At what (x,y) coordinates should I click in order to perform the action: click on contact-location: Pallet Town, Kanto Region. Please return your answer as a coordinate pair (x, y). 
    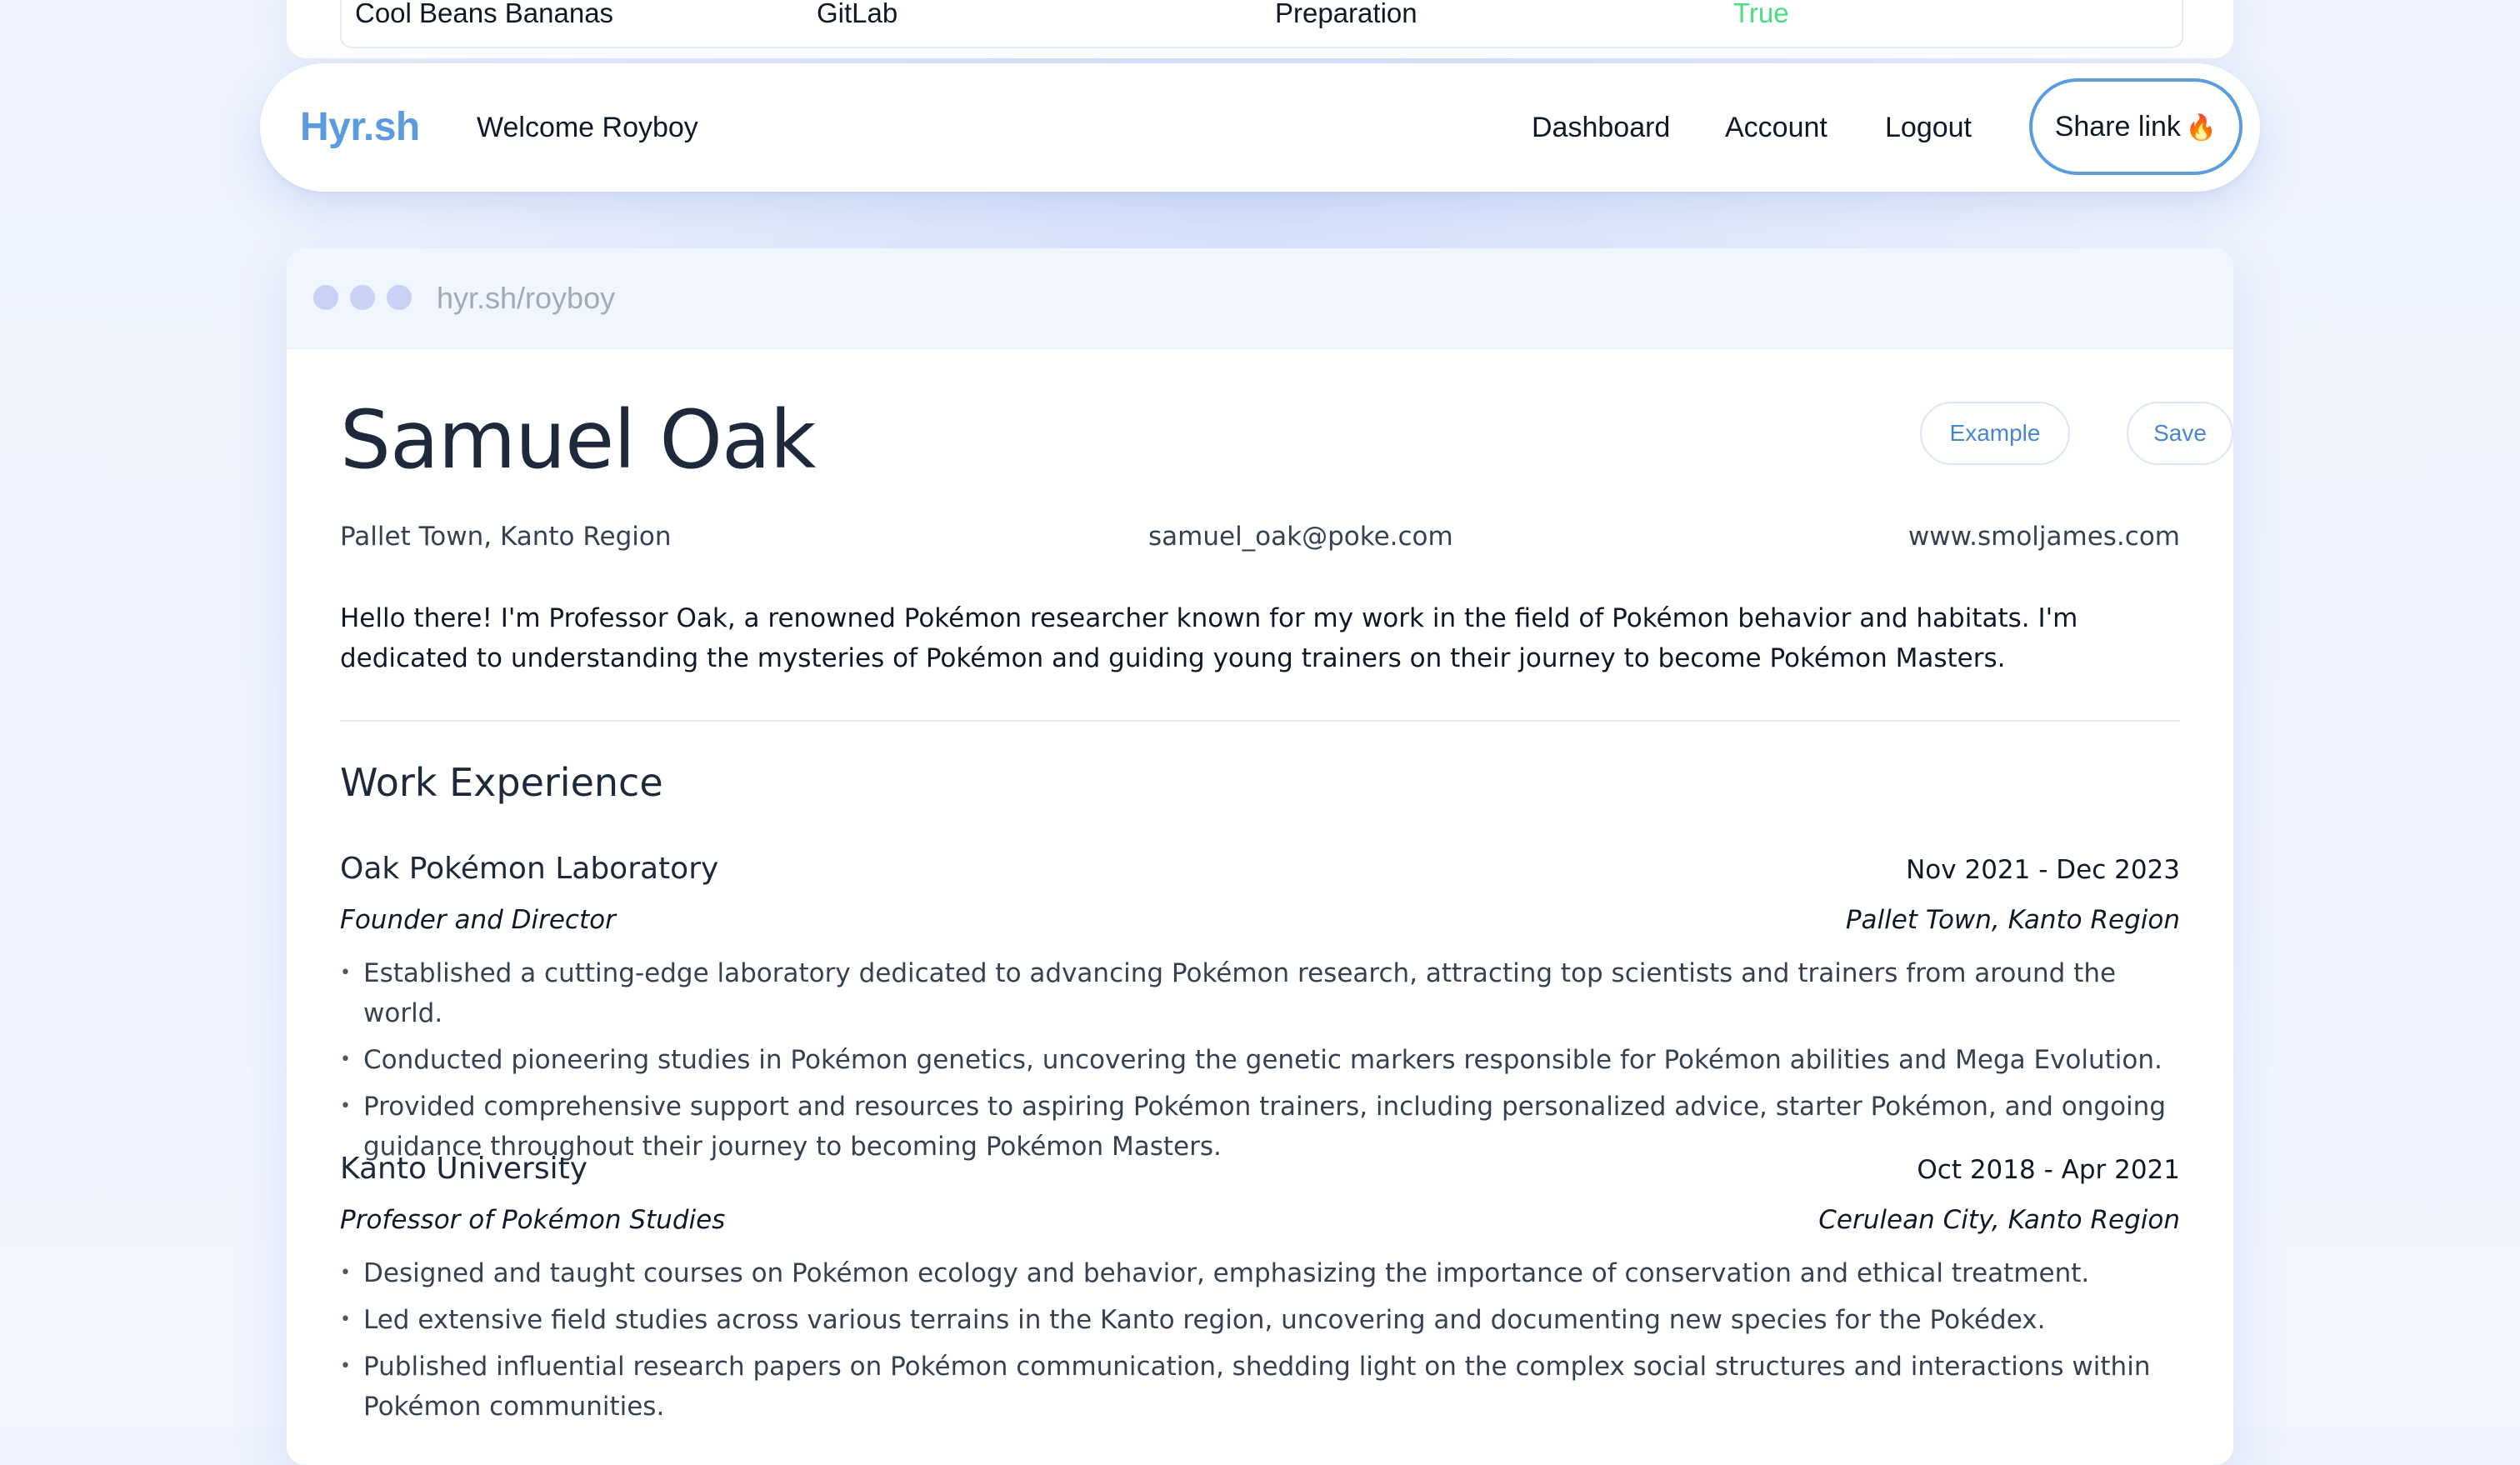
    Looking at the image, I should click on (506, 537).